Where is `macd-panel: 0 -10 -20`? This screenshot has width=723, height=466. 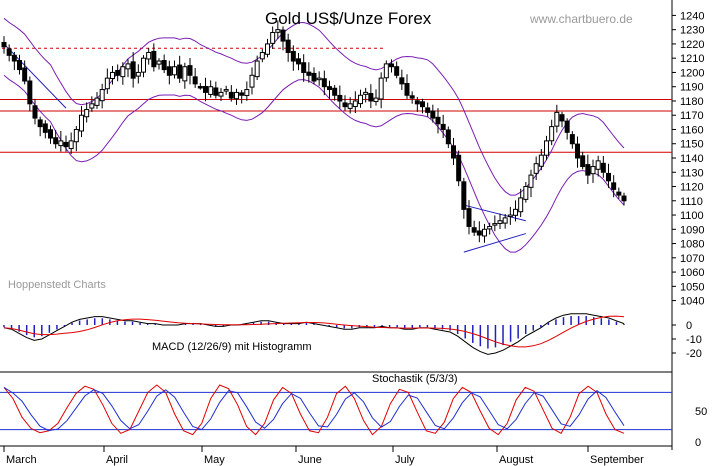 macd-panel: 0 -10 -20 is located at coordinates (352, 336).